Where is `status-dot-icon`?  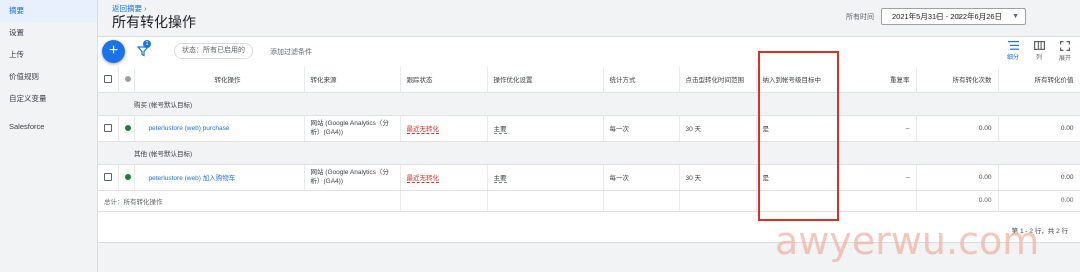
status-dot-icon is located at coordinates (127, 79).